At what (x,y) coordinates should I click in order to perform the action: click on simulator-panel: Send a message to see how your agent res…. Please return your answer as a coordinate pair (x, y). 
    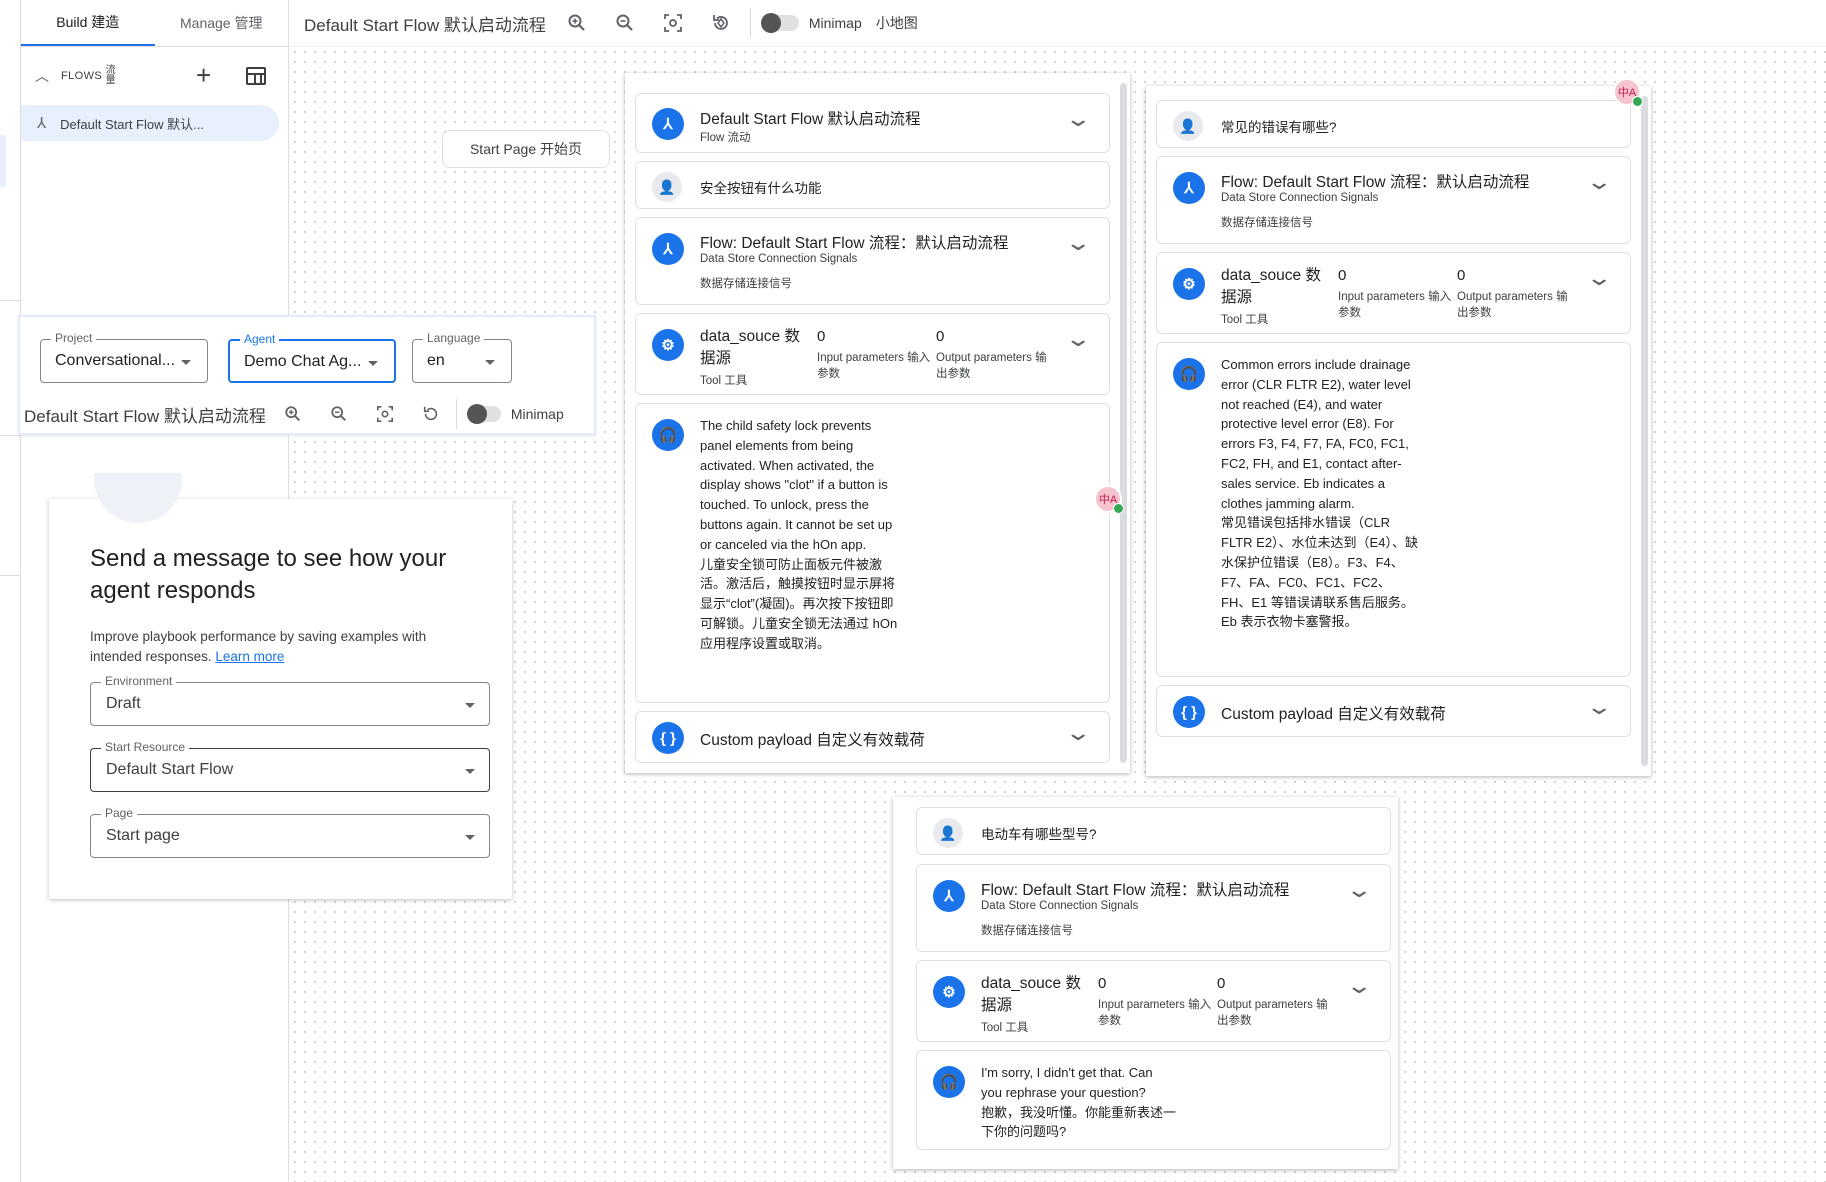
    Looking at the image, I should click on (280, 686).